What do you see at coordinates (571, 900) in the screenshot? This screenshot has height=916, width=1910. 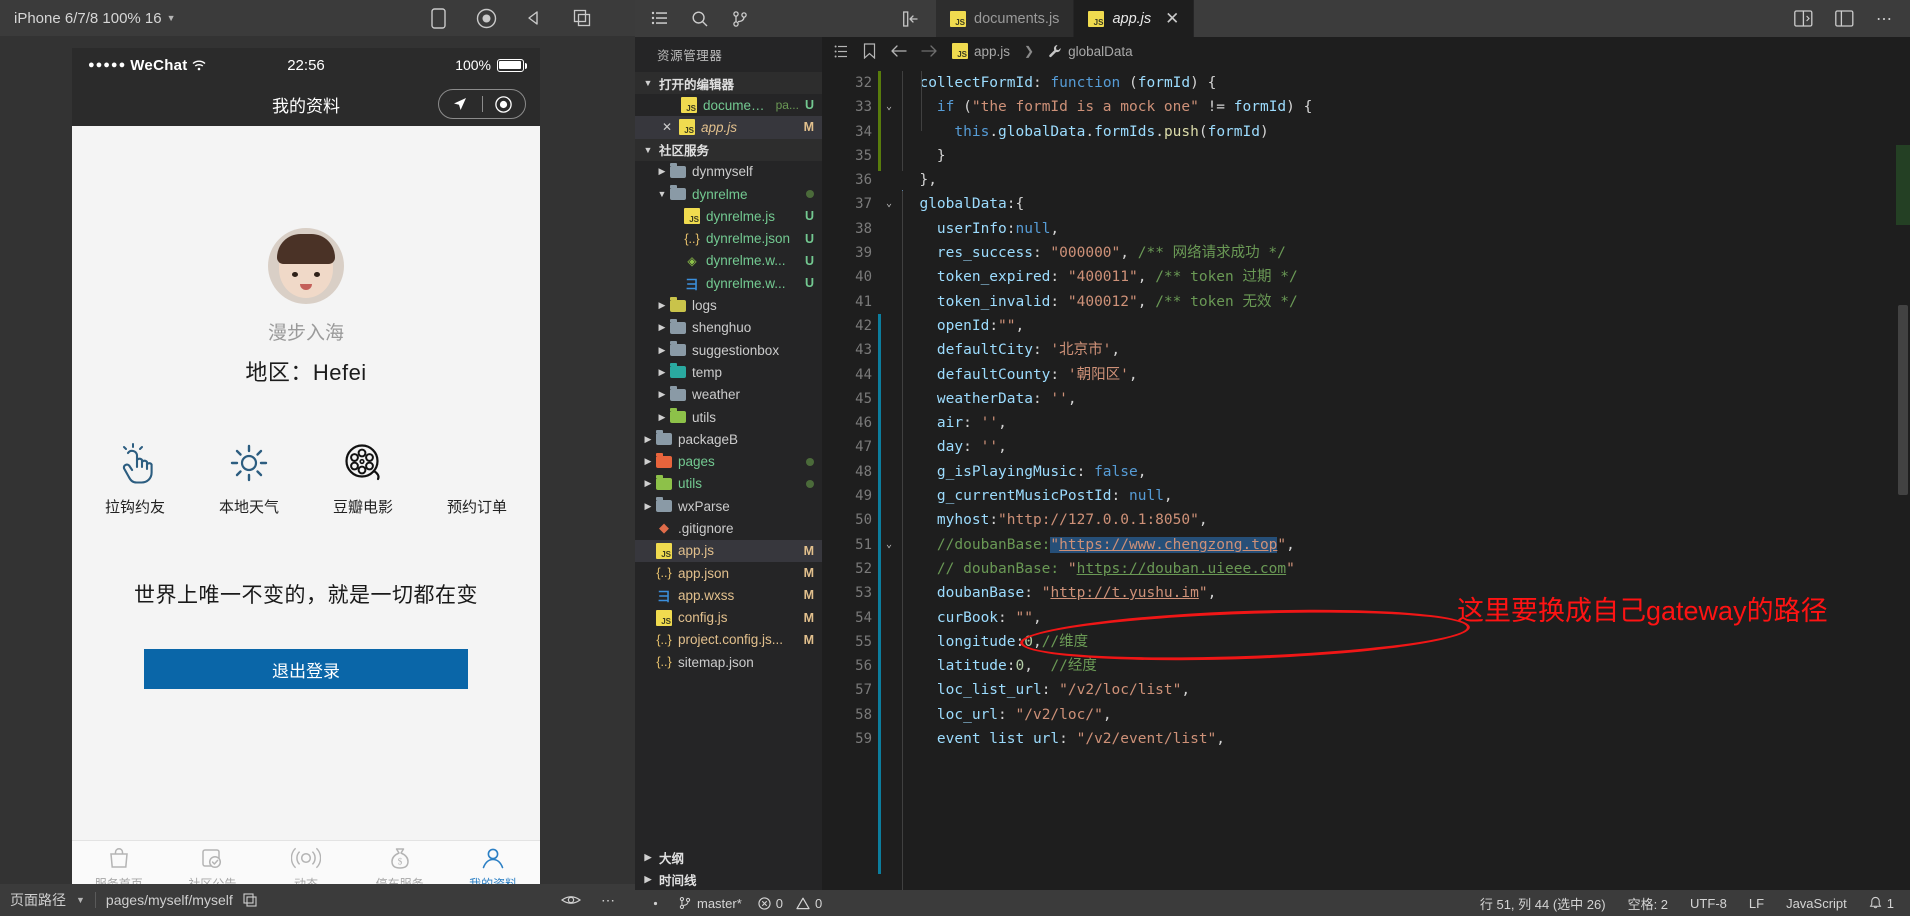 I see `eye-icon` at bounding box center [571, 900].